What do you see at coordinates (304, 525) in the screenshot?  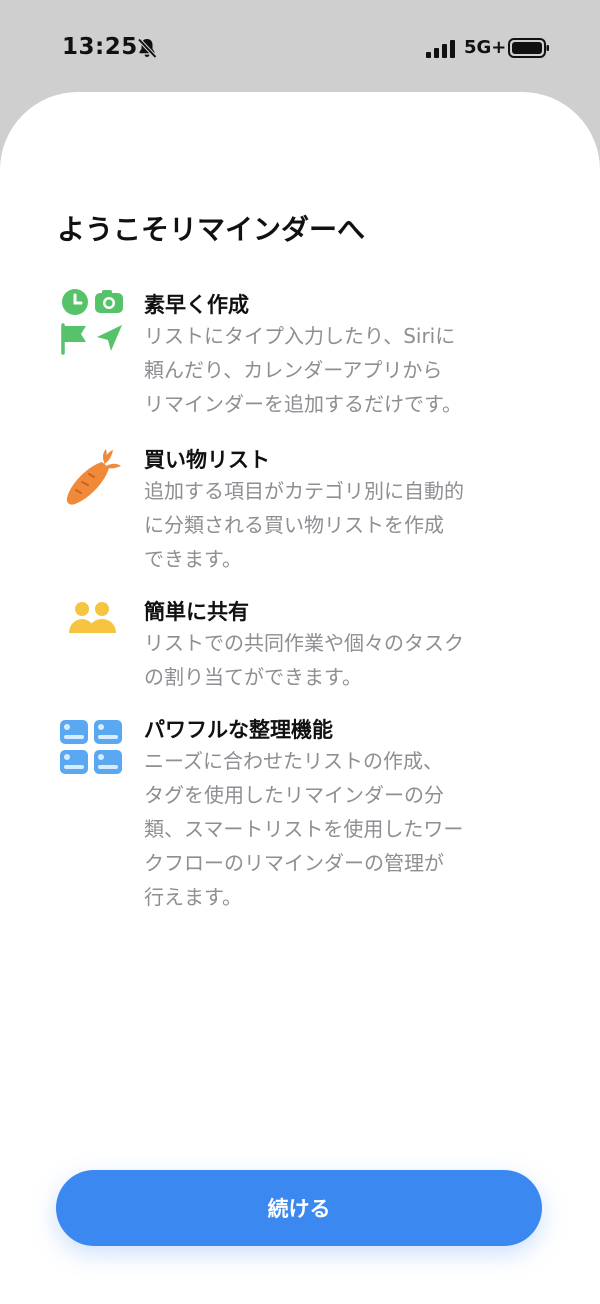 I see `feature-description: 追加する項目がカテゴリ別に自動的 に分類される買い物リストを作成 できます。` at bounding box center [304, 525].